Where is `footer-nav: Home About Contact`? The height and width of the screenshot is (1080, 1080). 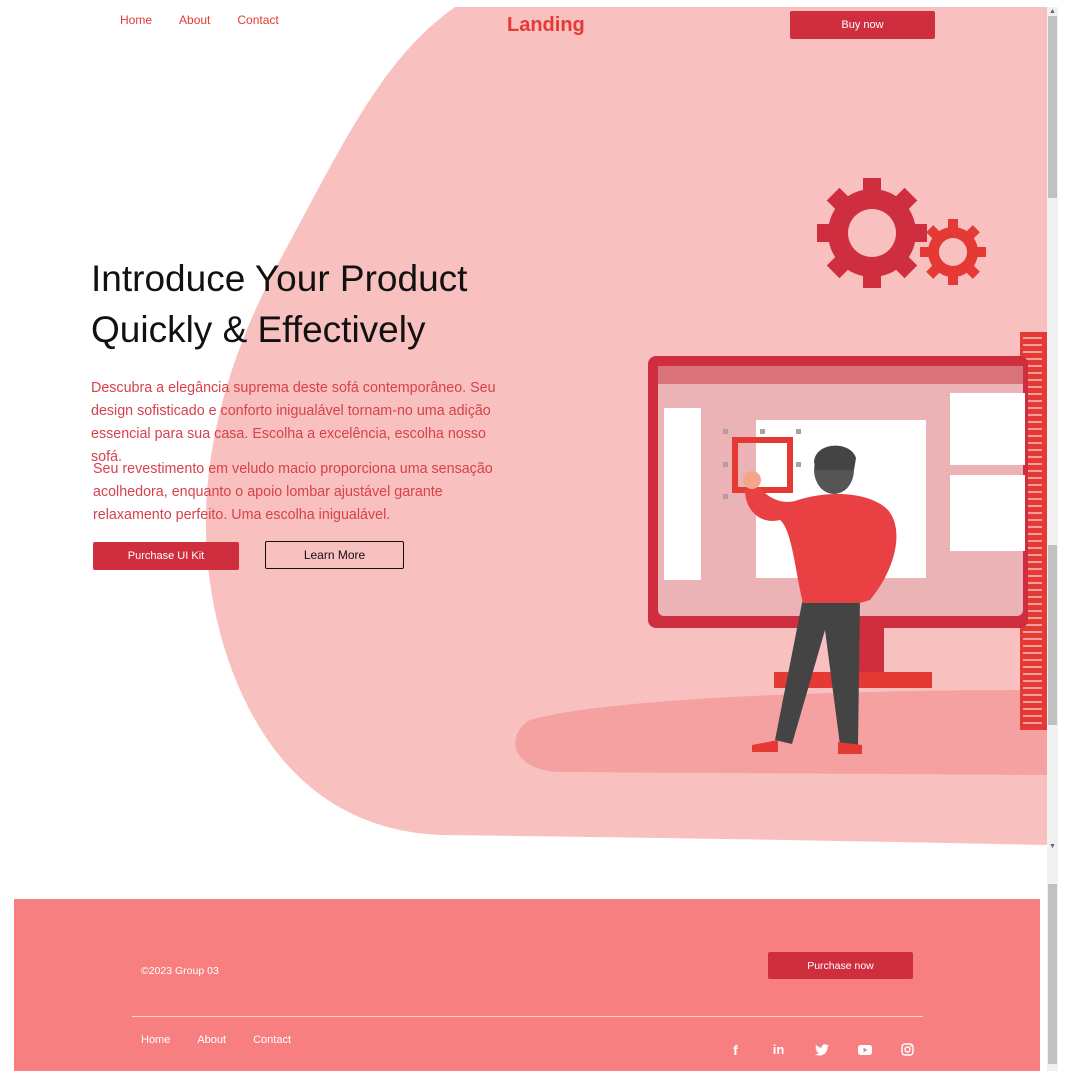
footer-nav: Home About Contact is located at coordinates (229, 1040).